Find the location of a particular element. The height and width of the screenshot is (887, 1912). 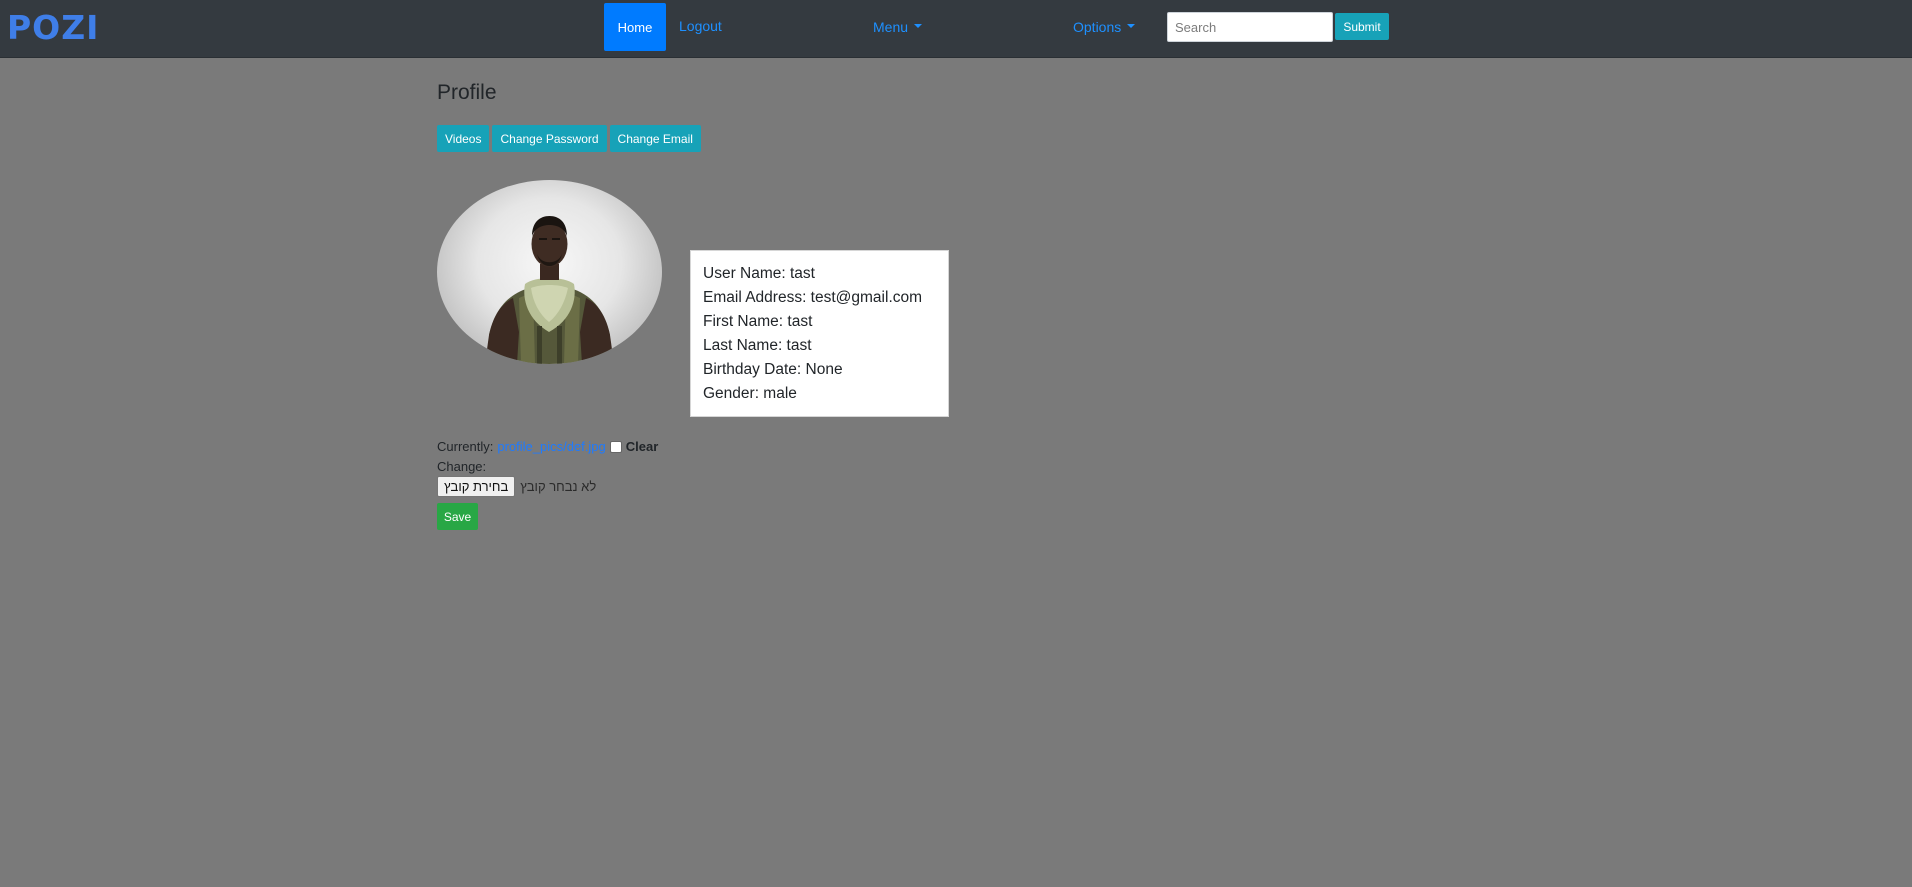

info-last-name: Last Name: tast is located at coordinates (757, 345).